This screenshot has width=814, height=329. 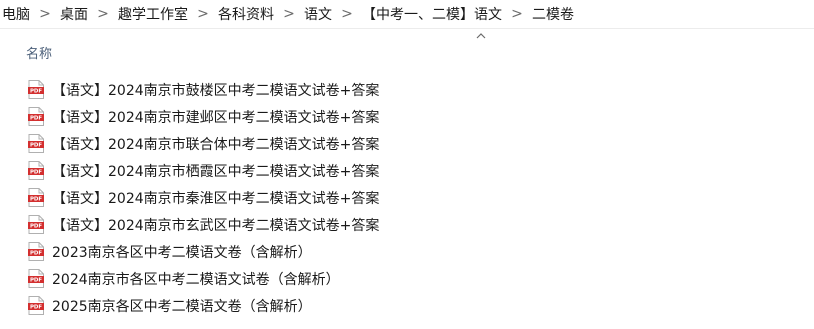 I want to click on file-row: PDF 2025南京各区中考二模语文卷（含解析）, so click(x=304, y=305).